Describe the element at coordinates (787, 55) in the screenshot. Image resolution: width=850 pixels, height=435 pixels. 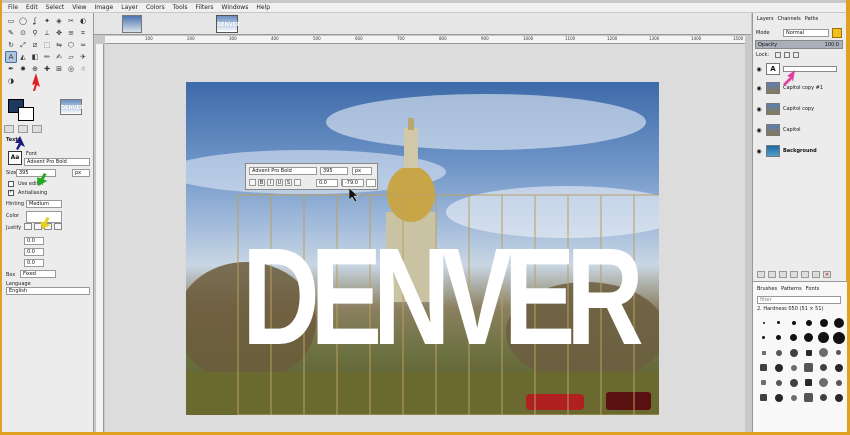
I see `lock-position-toggle` at that location.